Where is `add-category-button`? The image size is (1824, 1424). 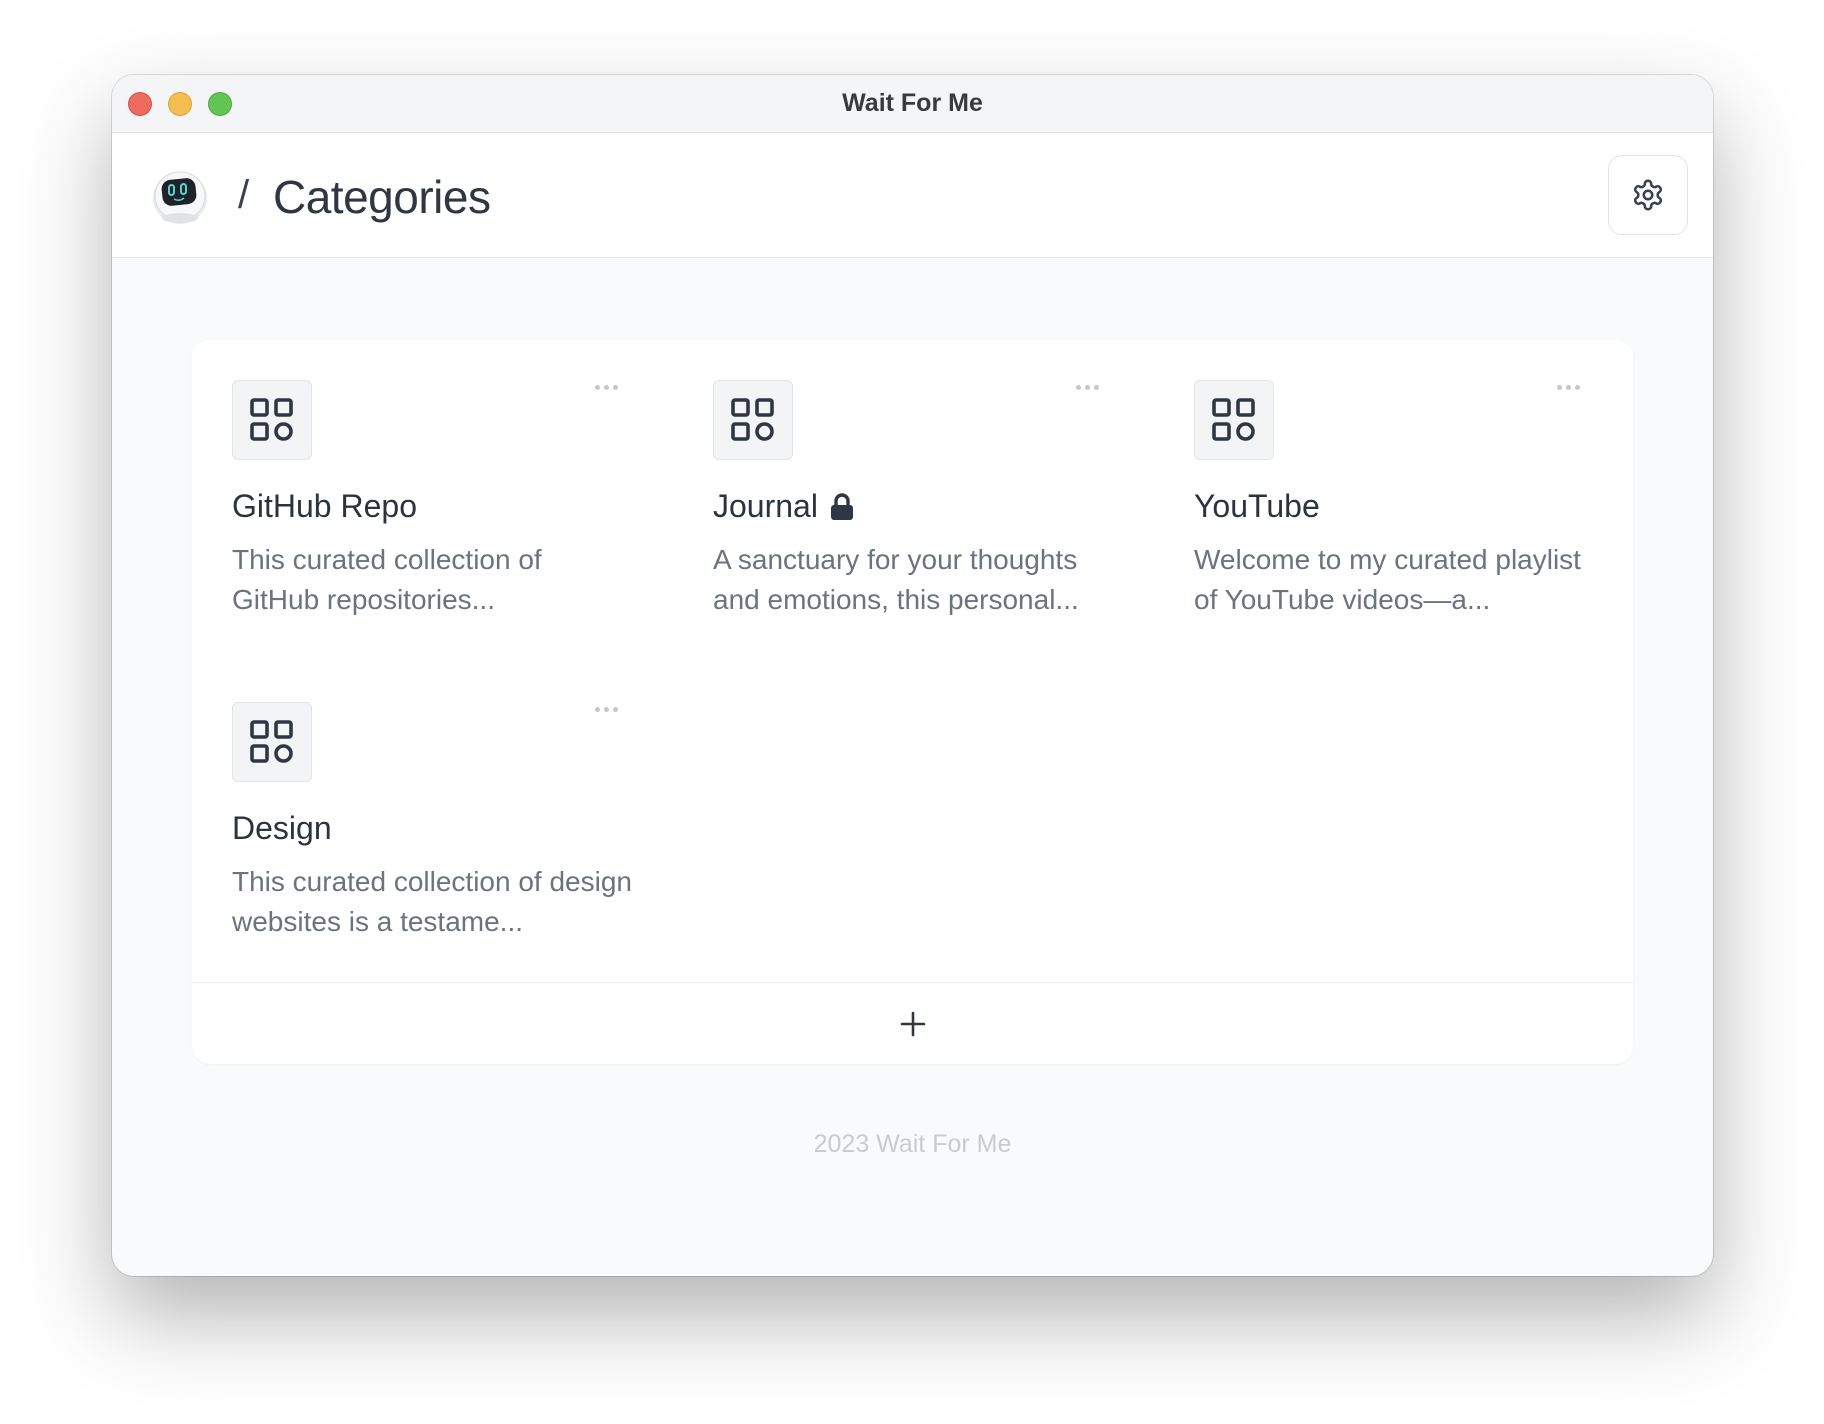
add-category-button is located at coordinates (912, 1023).